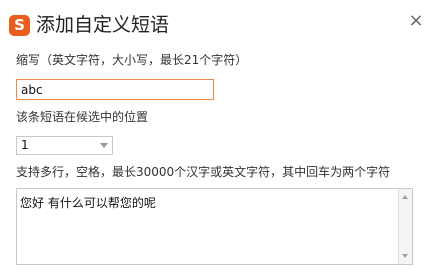 The height and width of the screenshot is (272, 429). What do you see at coordinates (405, 197) in the screenshot?
I see `scroll-up-arrow-icon` at bounding box center [405, 197].